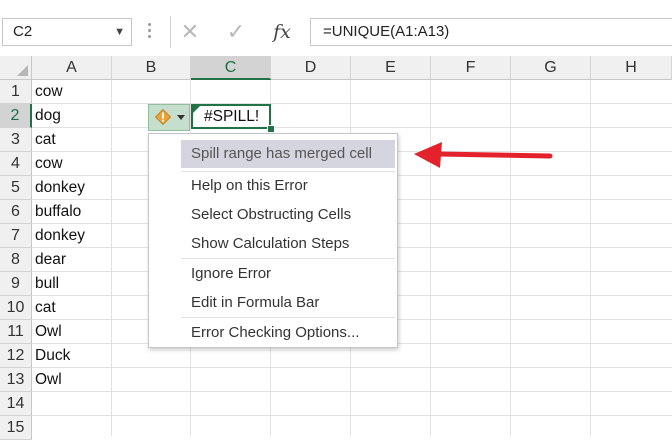 The image size is (672, 440). What do you see at coordinates (483, 155) in the screenshot?
I see `annotation-arrow-icon` at bounding box center [483, 155].